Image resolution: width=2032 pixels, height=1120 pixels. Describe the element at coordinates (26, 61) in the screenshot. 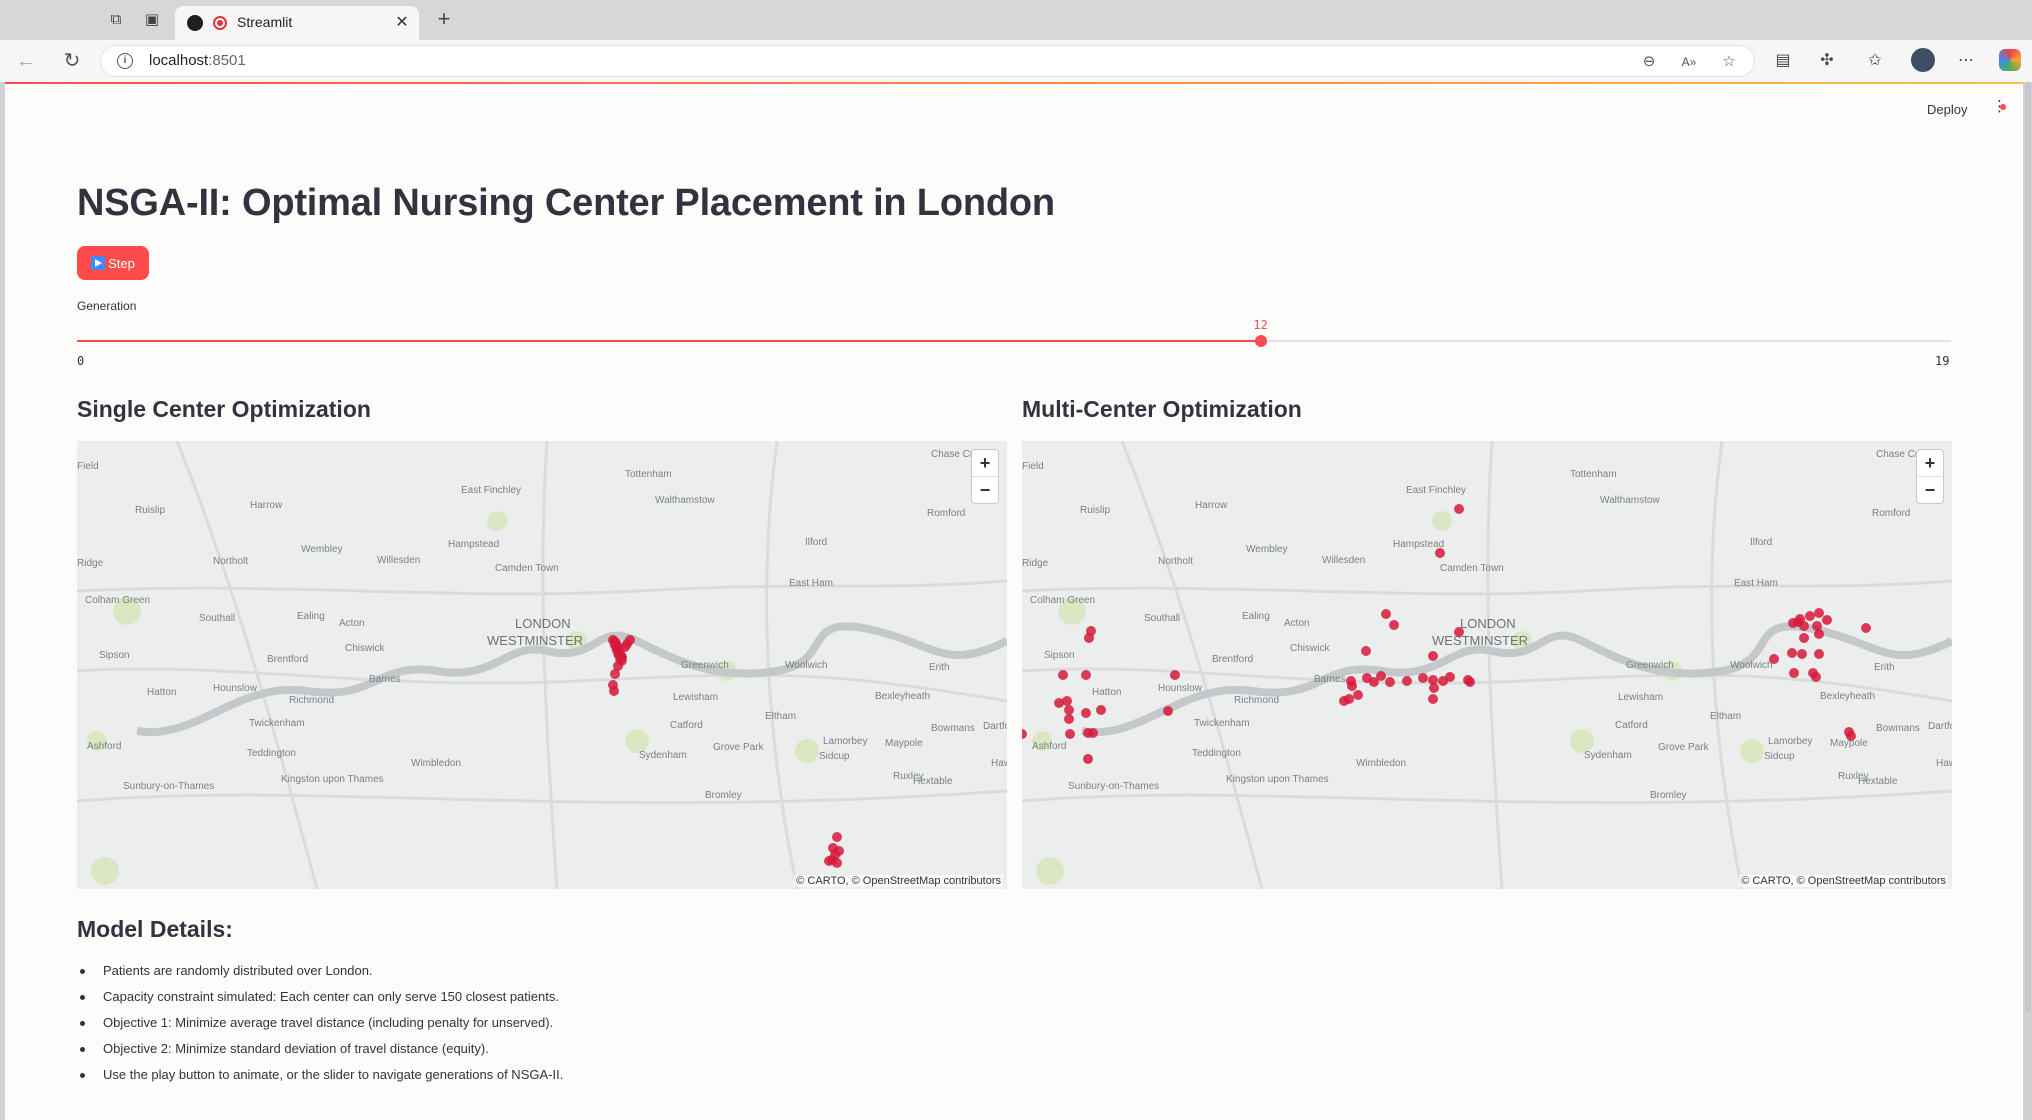

I see `back-icon: ←` at that location.